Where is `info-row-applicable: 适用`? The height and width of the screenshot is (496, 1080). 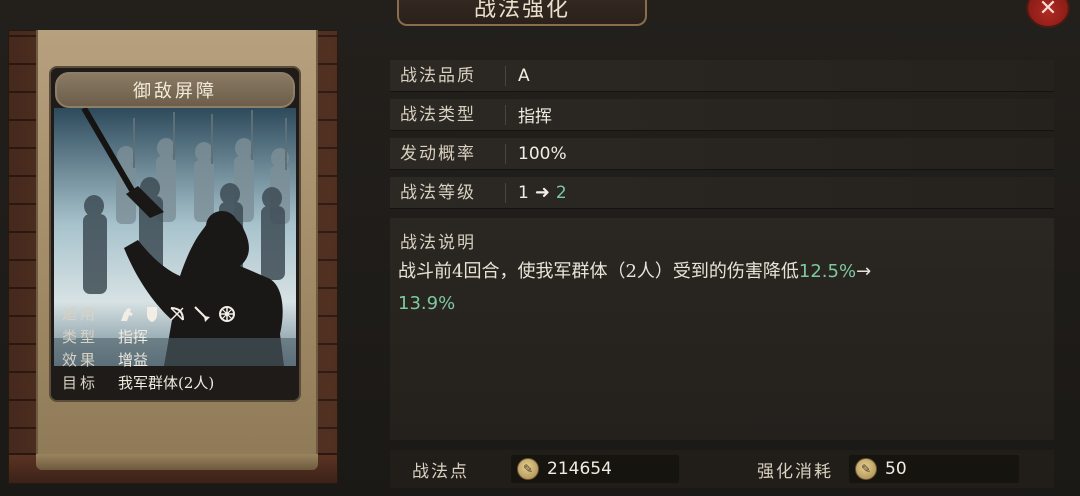
info-row-applicable: 适用 is located at coordinates (175, 313).